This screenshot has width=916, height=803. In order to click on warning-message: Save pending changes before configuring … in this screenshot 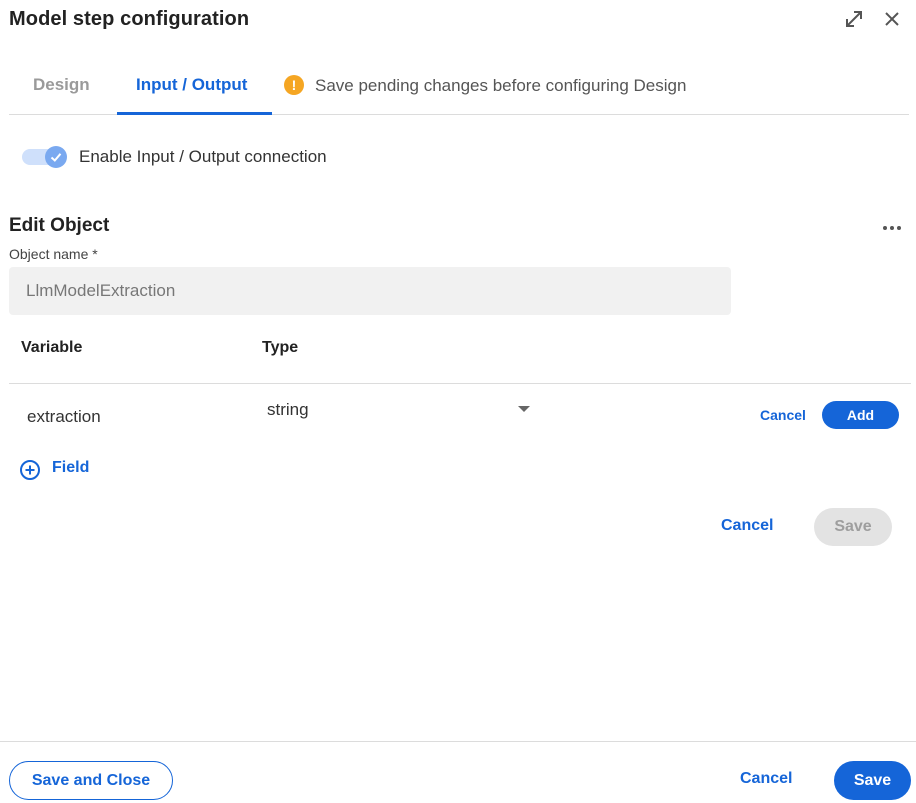, I will do `click(501, 85)`.